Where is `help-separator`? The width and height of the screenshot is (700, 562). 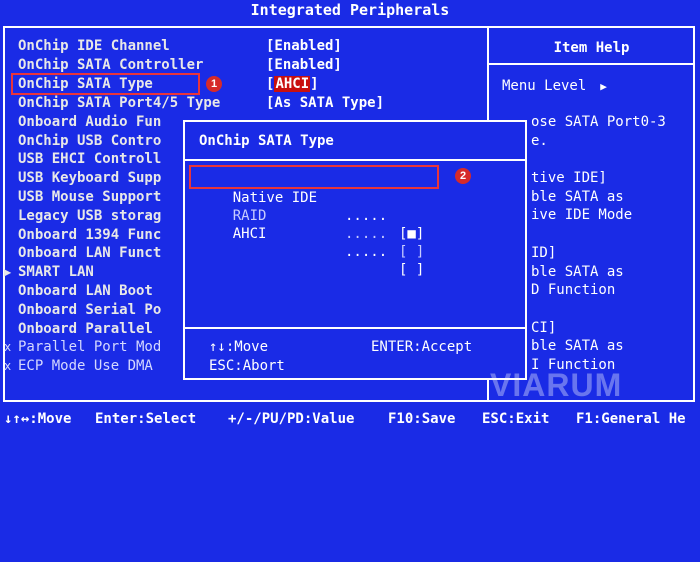 help-separator is located at coordinates (591, 64).